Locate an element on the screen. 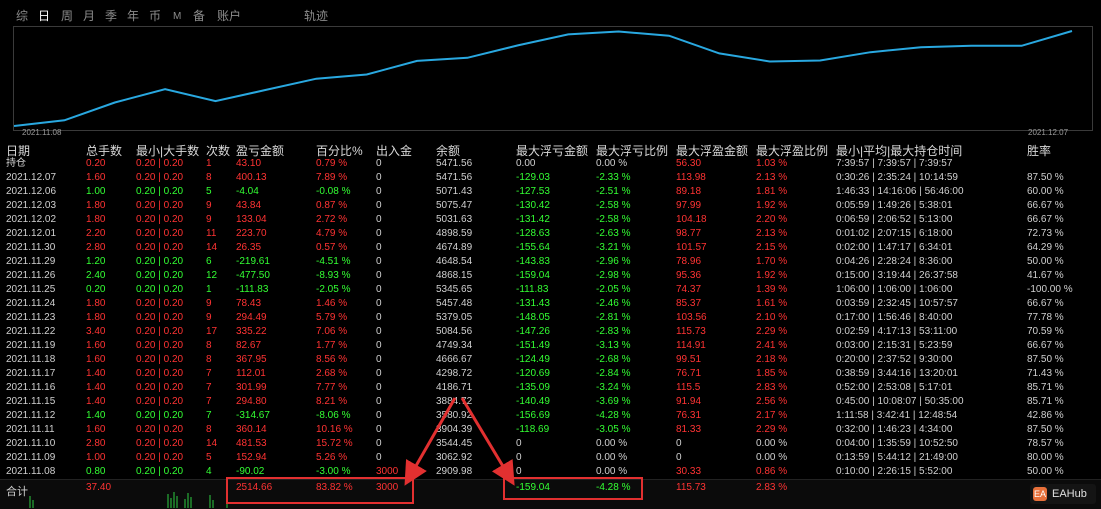  arrow-to-profit is located at coordinates (430, 441).